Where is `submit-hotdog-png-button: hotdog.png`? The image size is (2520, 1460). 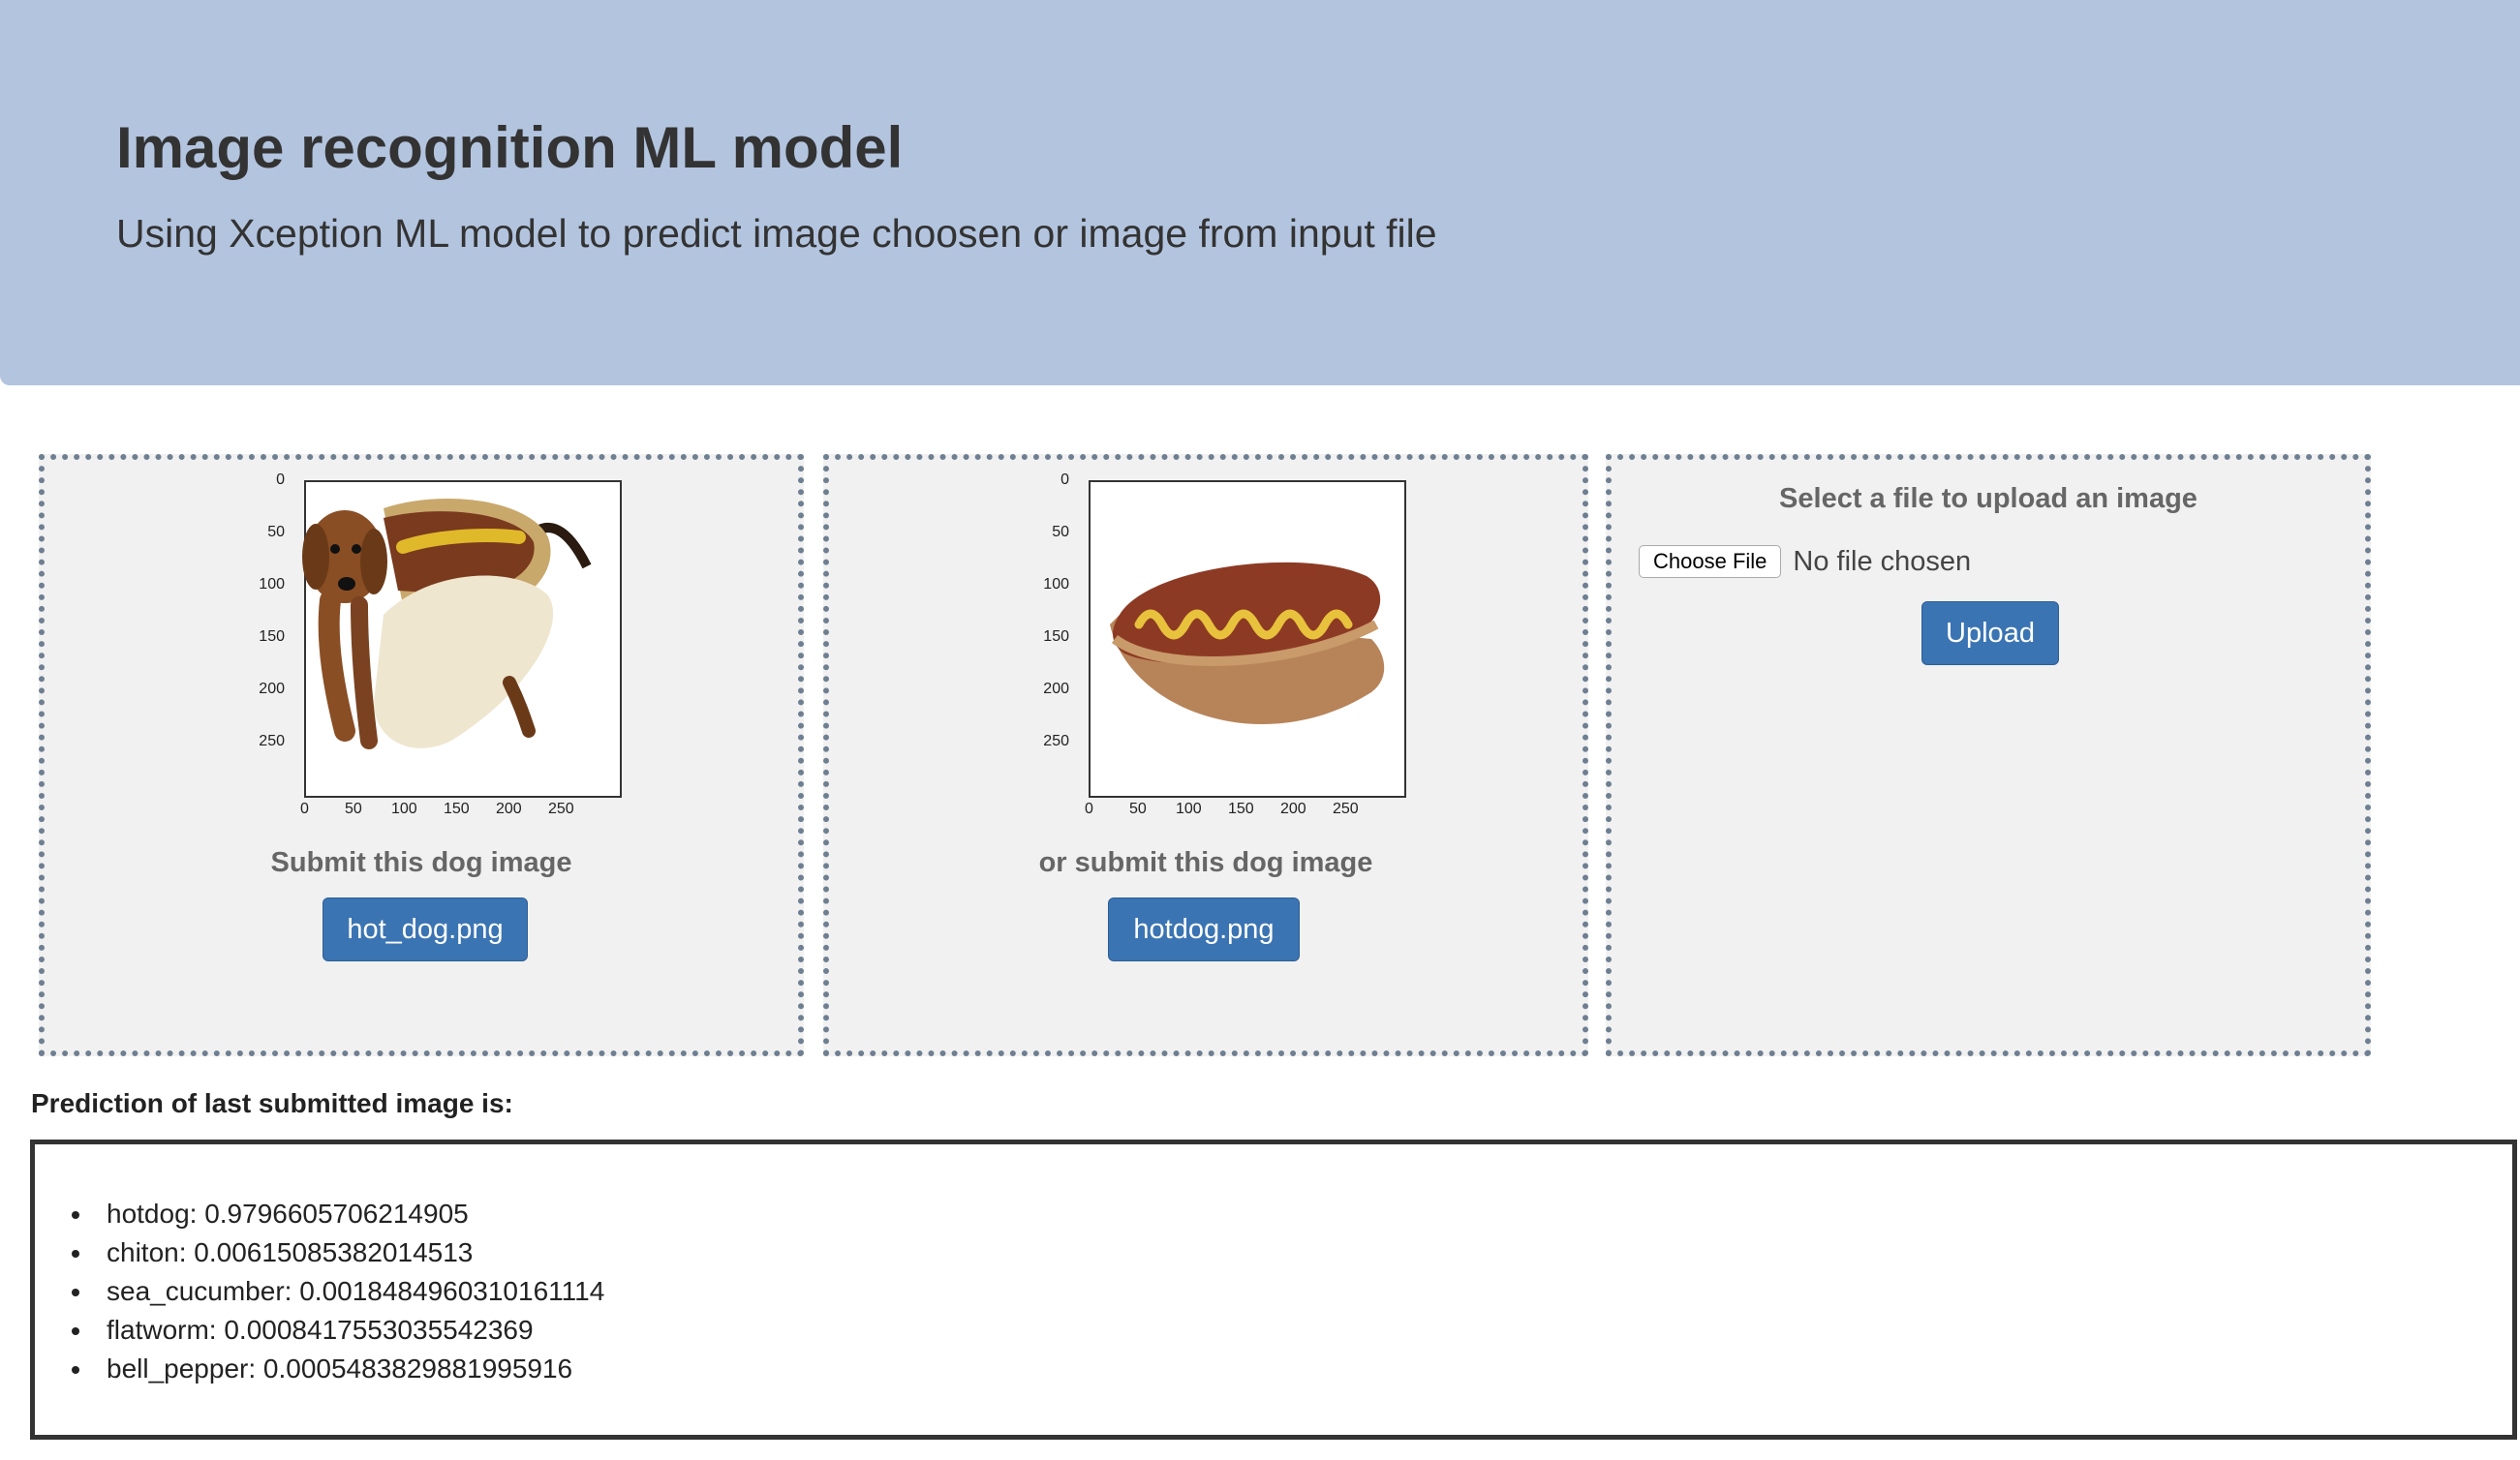
submit-hotdog-png-button: hotdog.png is located at coordinates (1204, 929).